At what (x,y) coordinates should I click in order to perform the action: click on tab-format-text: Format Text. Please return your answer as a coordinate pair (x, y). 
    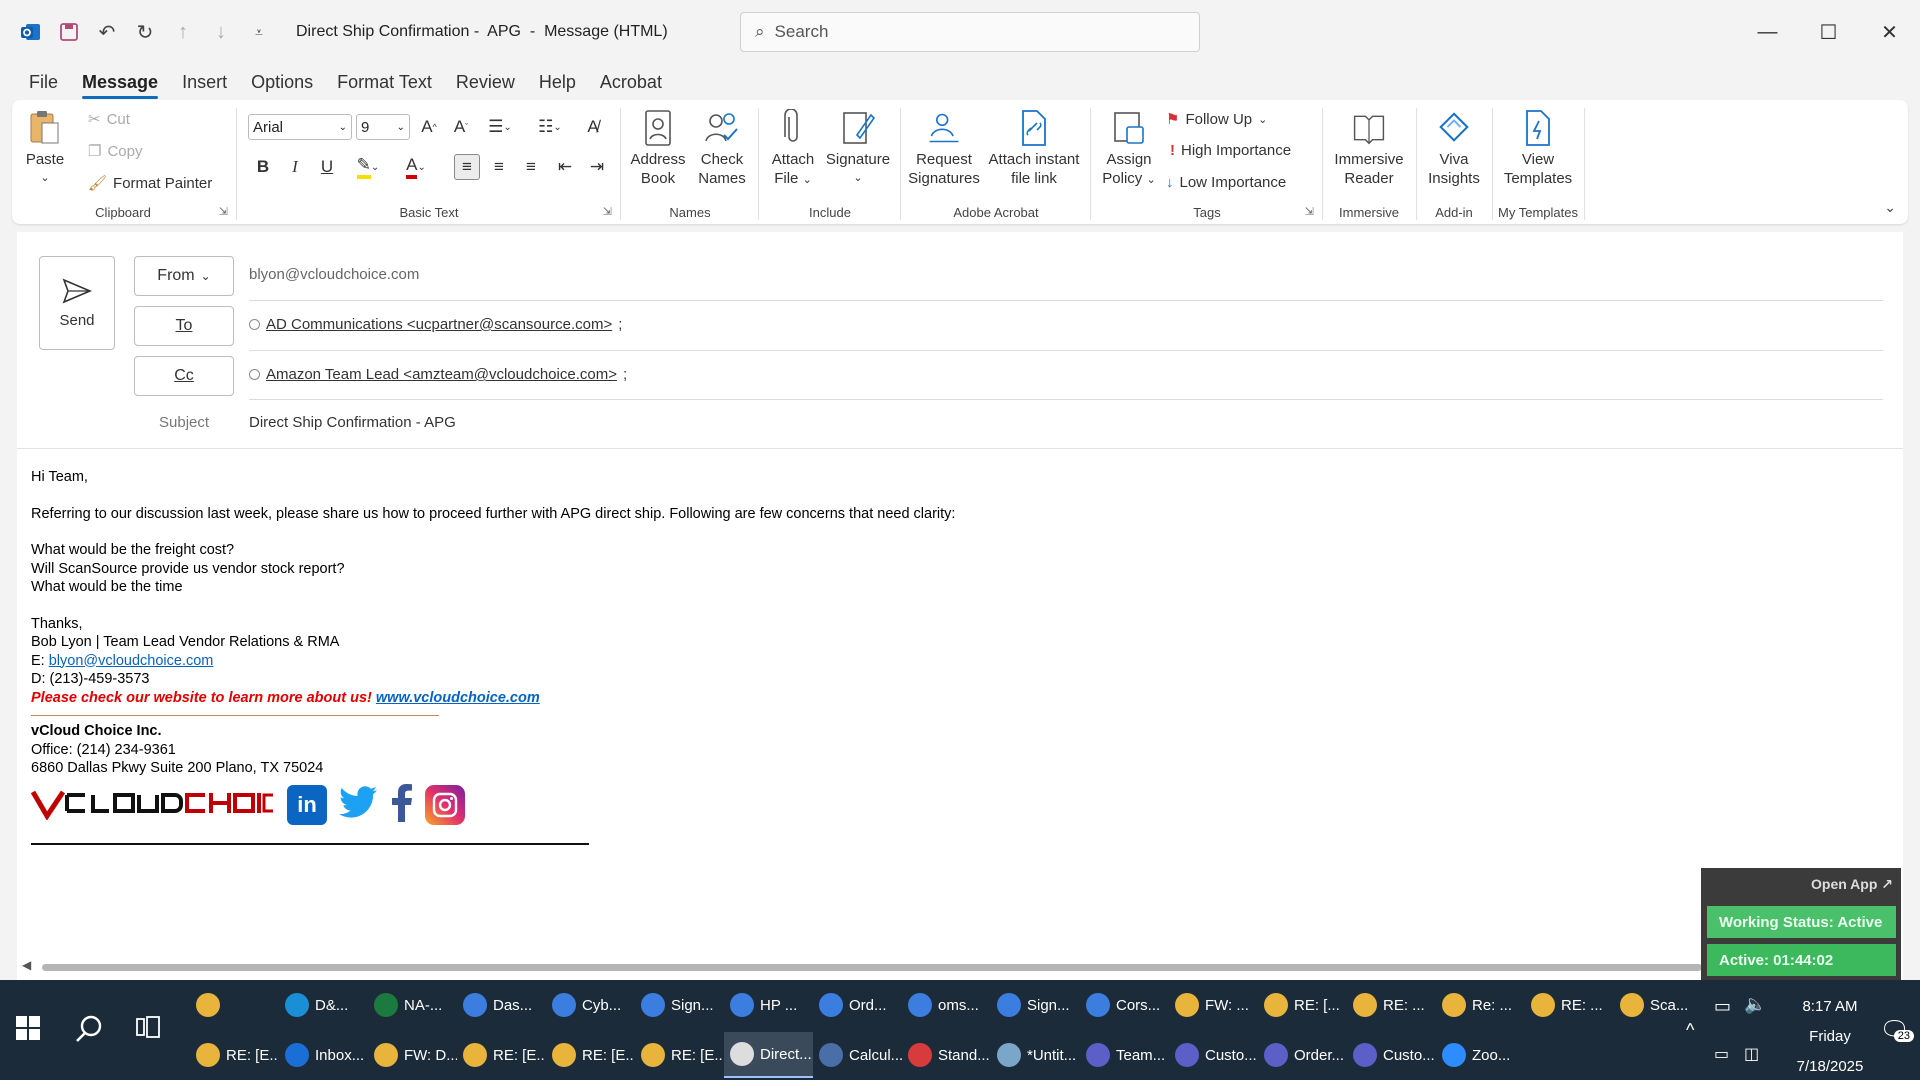
    Looking at the image, I should click on (384, 82).